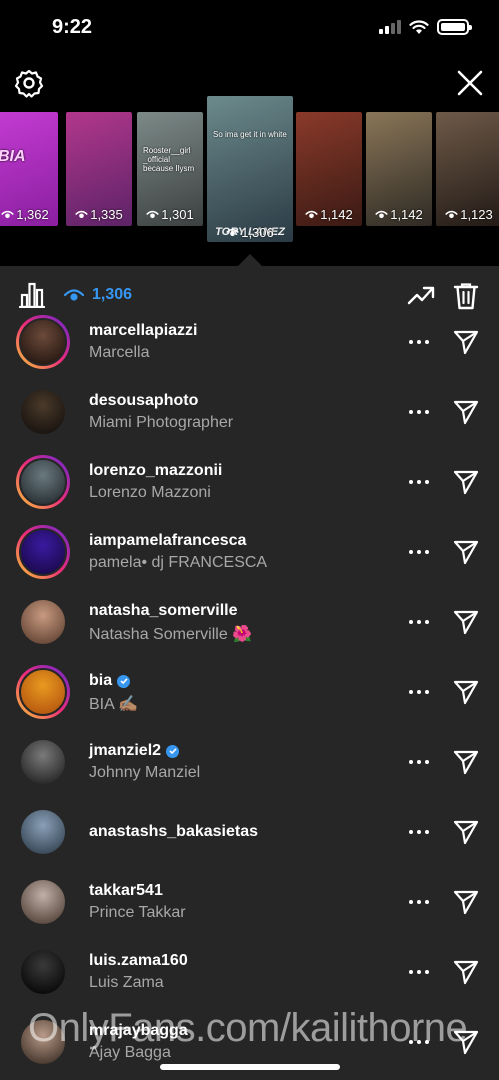 This screenshot has height=1080, width=499. I want to click on username-text: anastashs_bakasietas, so click(173, 831).